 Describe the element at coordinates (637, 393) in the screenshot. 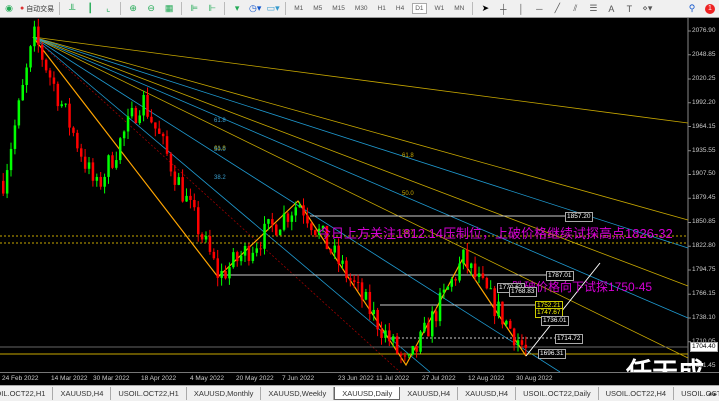

I see `chart-tab: USOIL.OCT22,H4` at that location.